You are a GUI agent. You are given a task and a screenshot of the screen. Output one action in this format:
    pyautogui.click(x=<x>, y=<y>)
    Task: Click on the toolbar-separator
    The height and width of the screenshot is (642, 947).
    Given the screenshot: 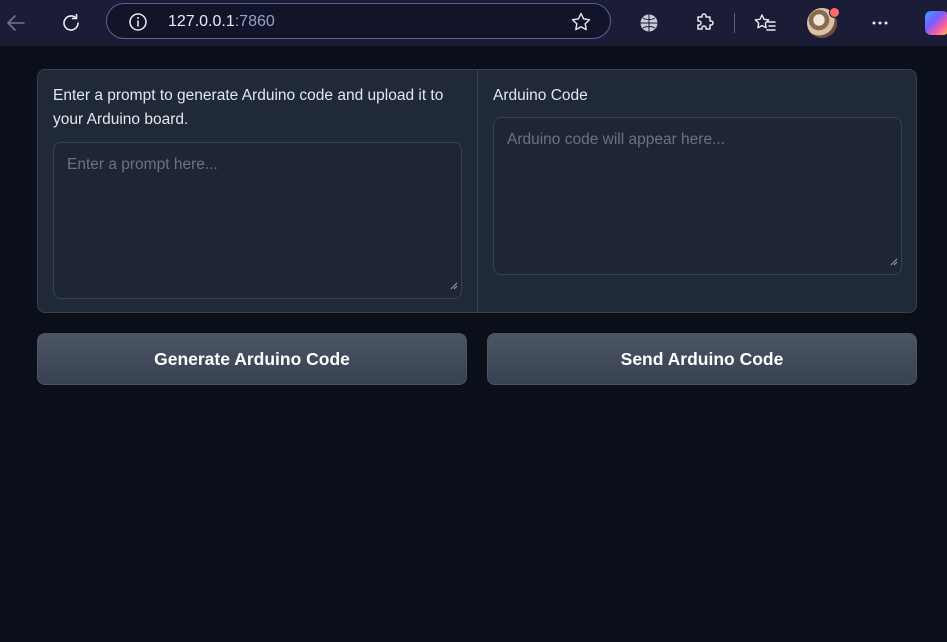 What is the action you would take?
    pyautogui.click(x=734, y=23)
    